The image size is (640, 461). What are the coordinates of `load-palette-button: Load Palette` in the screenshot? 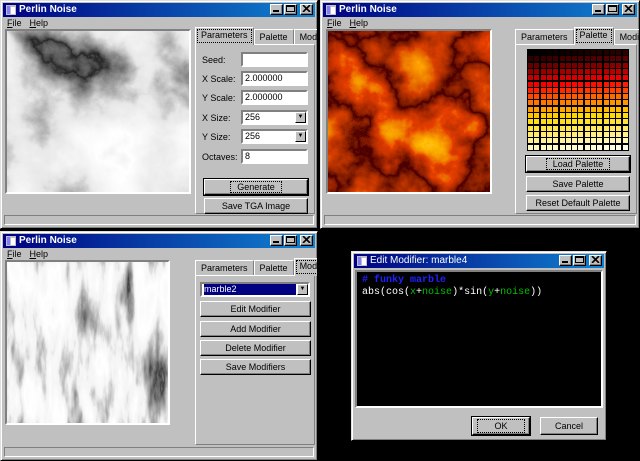 It's located at (578, 164).